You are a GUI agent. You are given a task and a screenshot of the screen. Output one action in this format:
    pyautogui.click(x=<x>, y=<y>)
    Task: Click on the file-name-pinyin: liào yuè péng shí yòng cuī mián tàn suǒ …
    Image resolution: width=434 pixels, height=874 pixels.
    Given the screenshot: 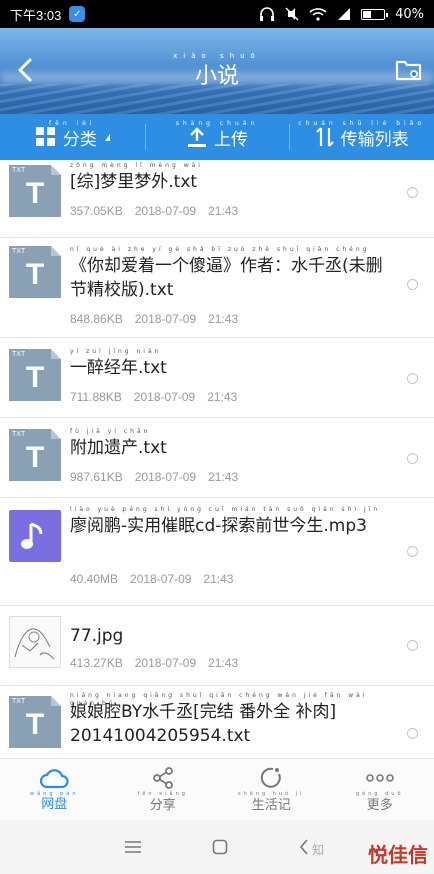 What is the action you would take?
    pyautogui.click(x=225, y=509)
    